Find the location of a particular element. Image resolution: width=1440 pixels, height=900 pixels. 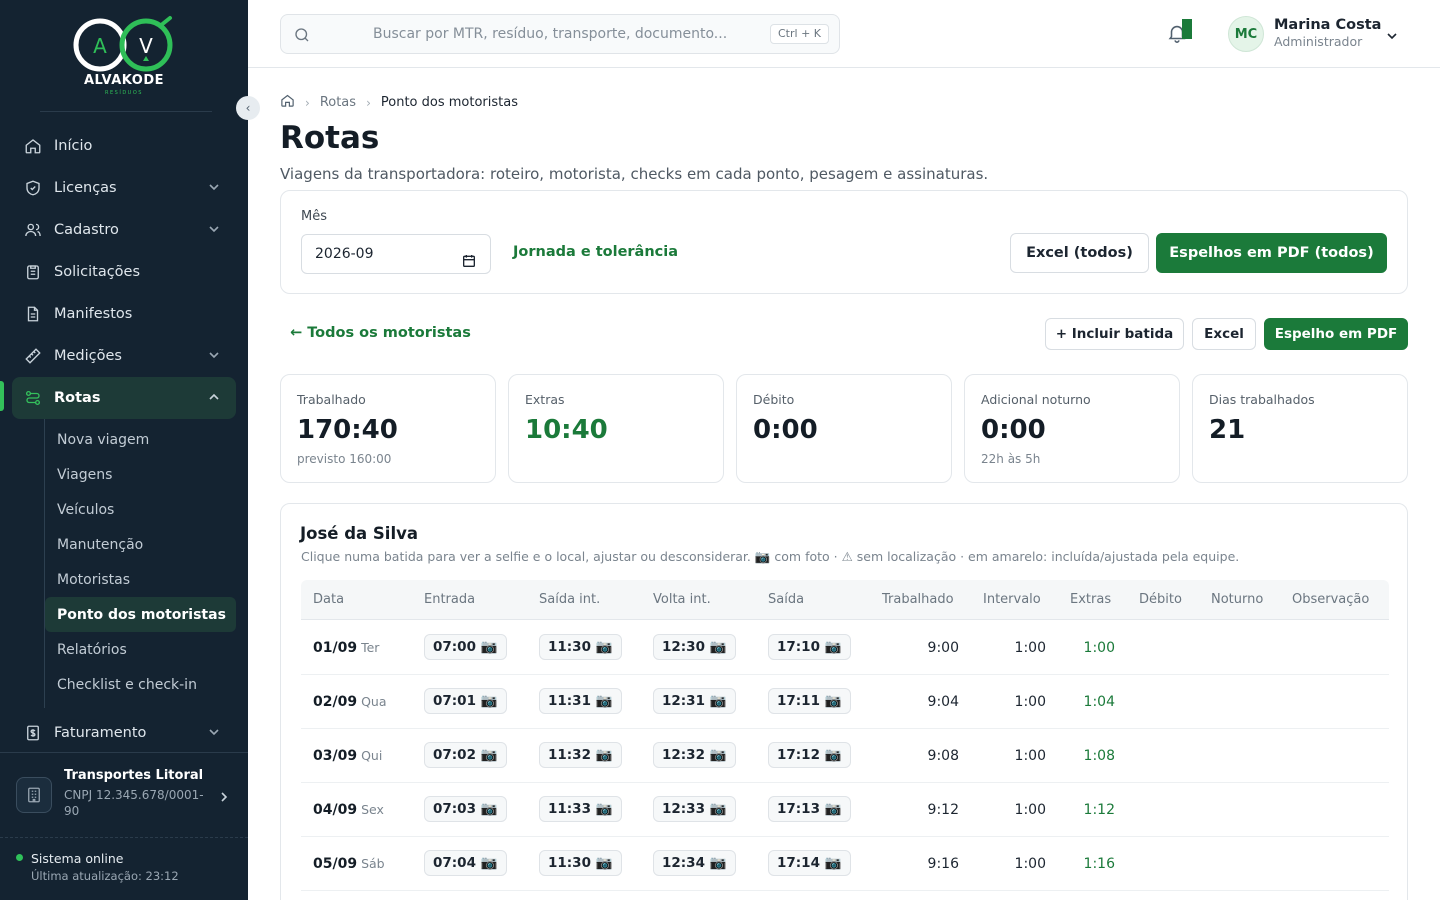

punch-saida-int: 11:33 📷 is located at coordinates (580, 809).